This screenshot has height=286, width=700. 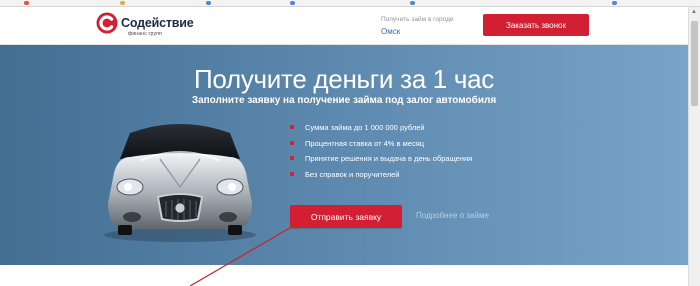 What do you see at coordinates (365, 143) in the screenshot?
I see `feature-text: Процентная ставка от 4% в месяц` at bounding box center [365, 143].